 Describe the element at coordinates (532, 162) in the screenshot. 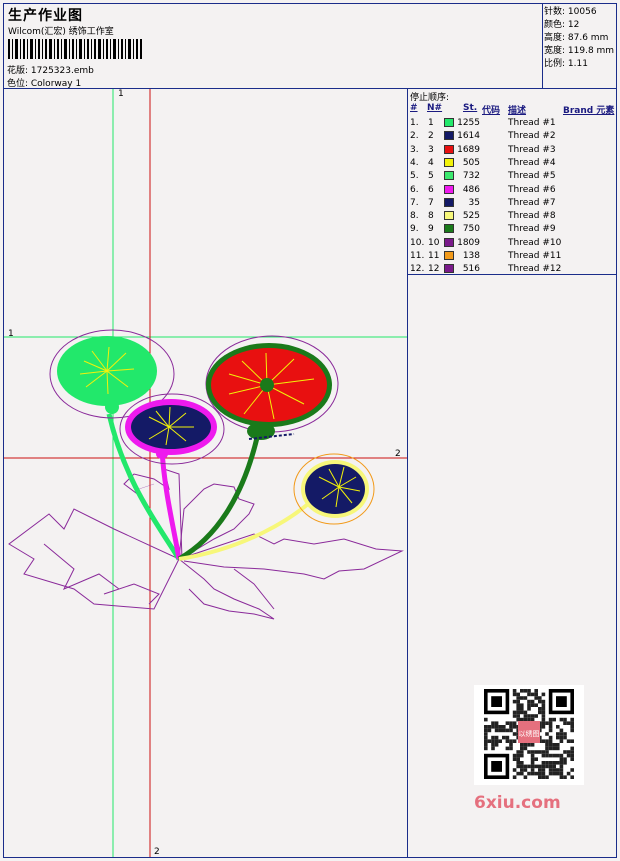

I see `row-description: Thread #4` at that location.